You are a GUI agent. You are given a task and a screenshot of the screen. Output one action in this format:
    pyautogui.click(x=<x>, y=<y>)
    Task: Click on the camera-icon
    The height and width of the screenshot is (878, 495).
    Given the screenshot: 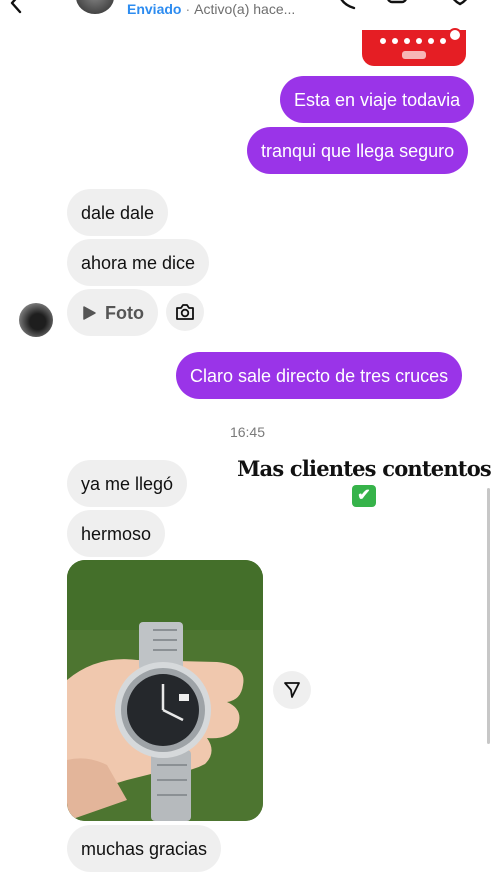 What is the action you would take?
    pyautogui.click(x=185, y=312)
    